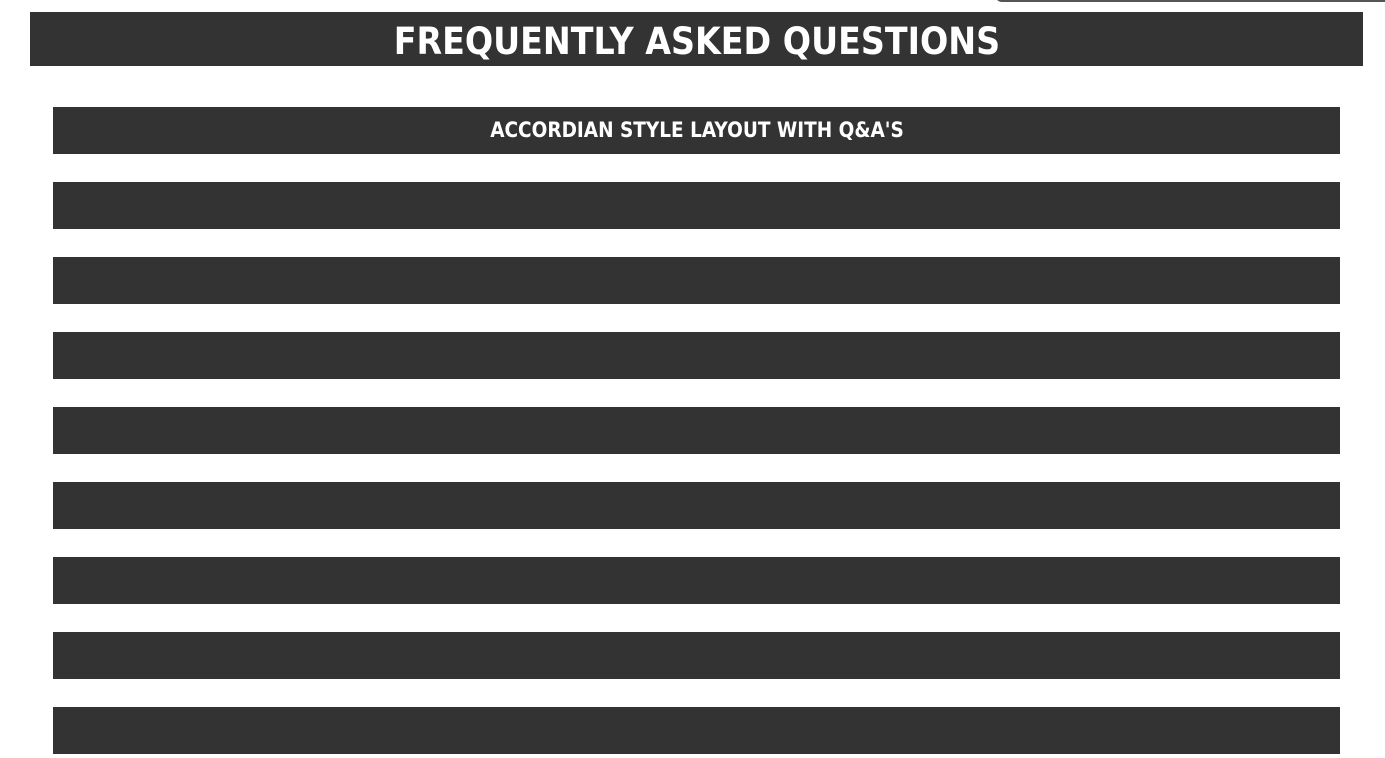 Image resolution: width=1385 pixels, height=758 pixels. I want to click on accordion-item-label: ACCORDIAN STYLE LAYOUT WITH Q&A'S, so click(696, 130).